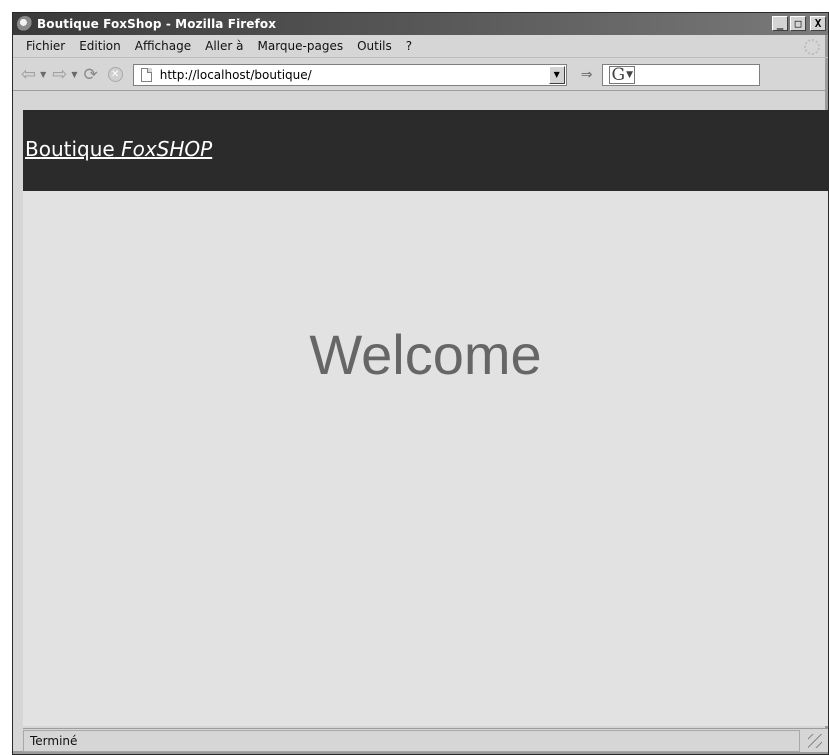 The image size is (829, 755). Describe the element at coordinates (681, 74) in the screenshot. I see `search-bar: G ▼` at that location.